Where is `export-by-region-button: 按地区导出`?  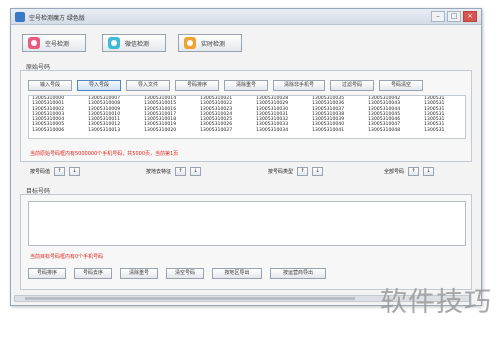 export-by-region-button: 按地区导出 is located at coordinates (237, 273).